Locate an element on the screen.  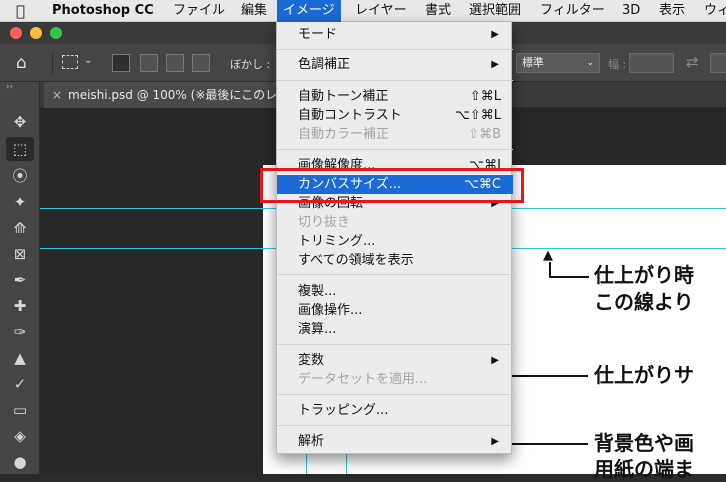
menu-image: イメージ is located at coordinates (309, 11).